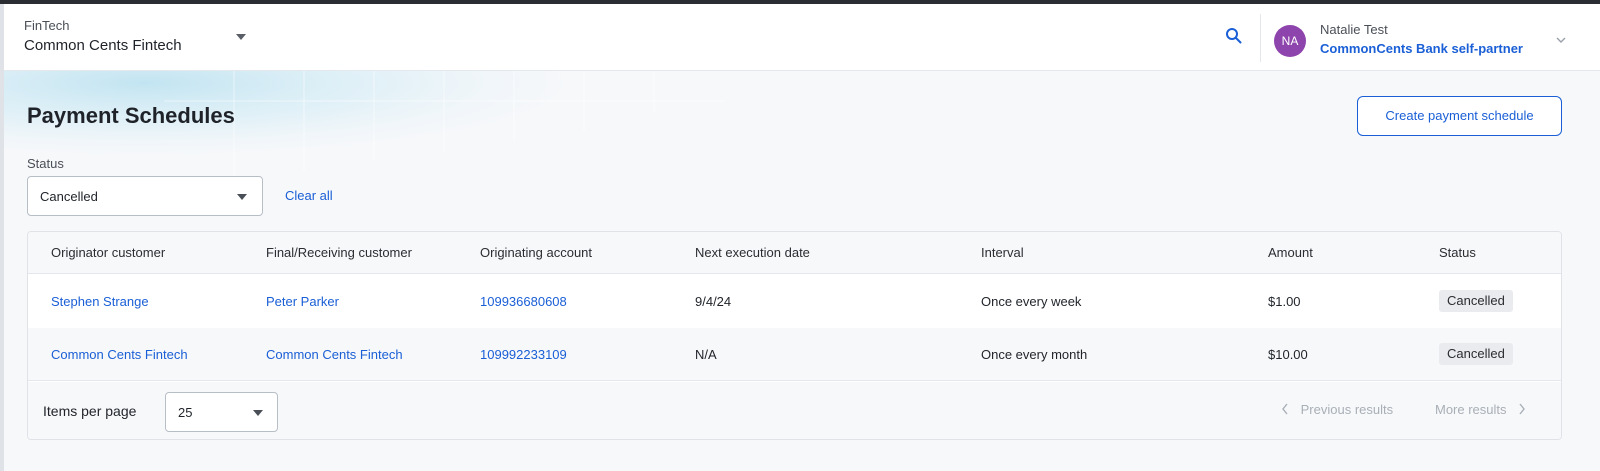 The width and height of the screenshot is (1600, 471). I want to click on status-filter-value: Cancelled, so click(69, 196).